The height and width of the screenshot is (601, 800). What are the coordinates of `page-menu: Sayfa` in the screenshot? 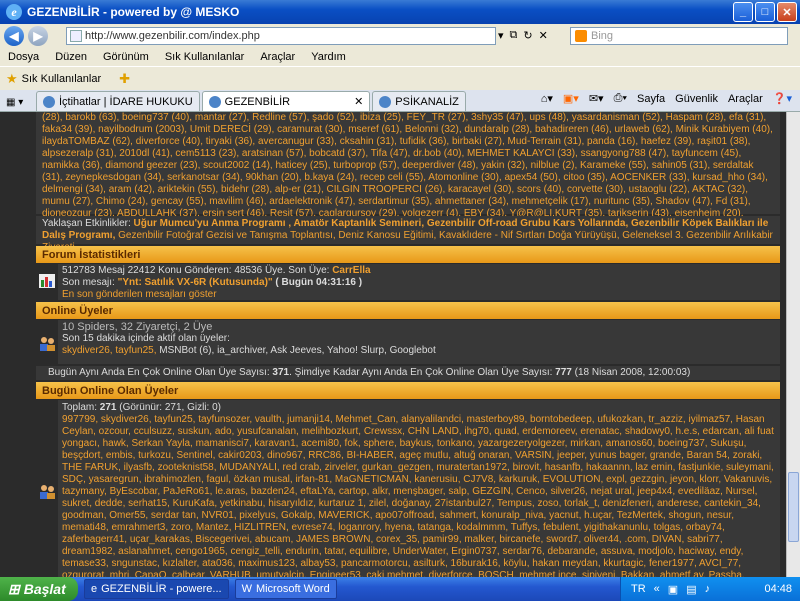 It's located at (651, 99).